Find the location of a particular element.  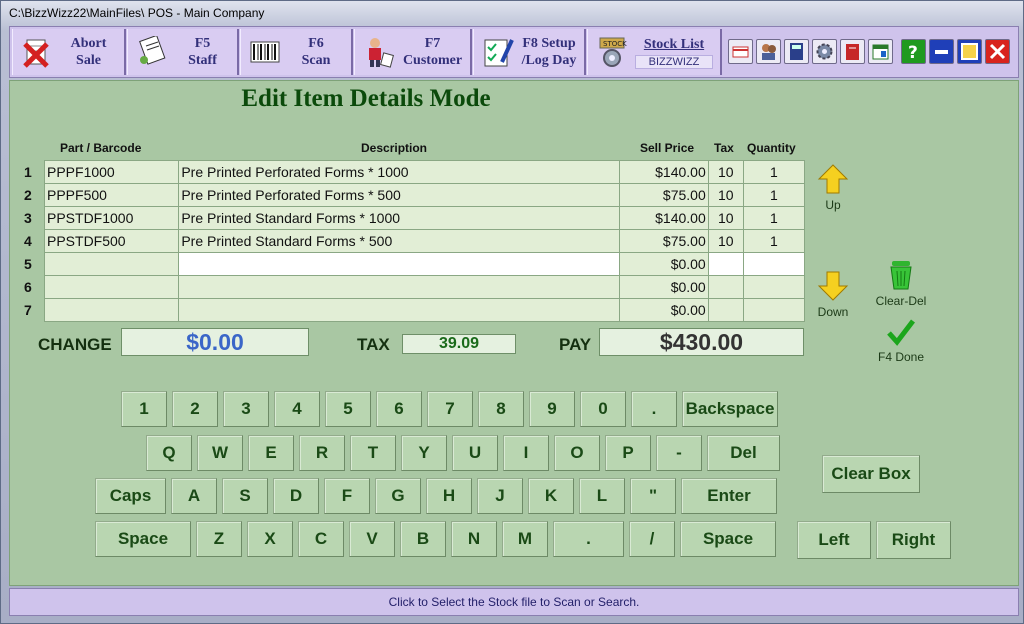

key-x34: " is located at coordinates (653, 496).